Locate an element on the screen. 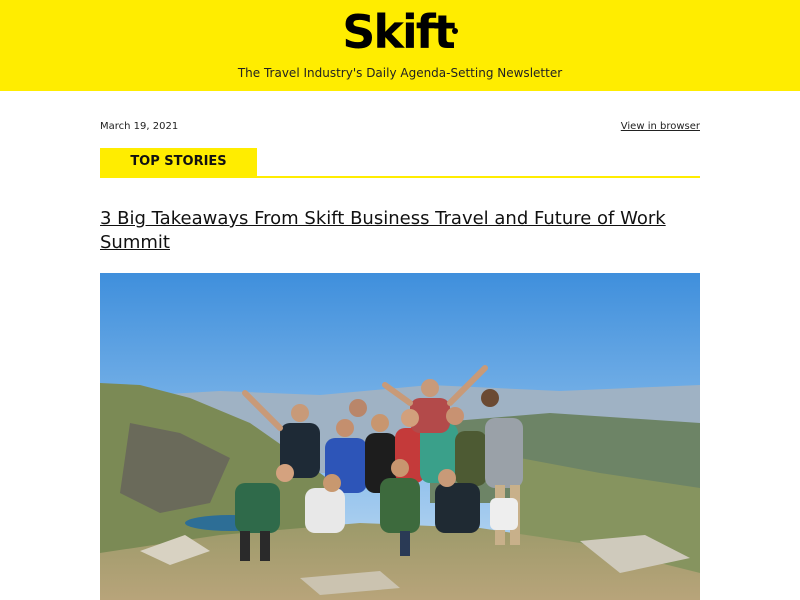 The height and width of the screenshot is (600, 800). section-label: TOP STORIES is located at coordinates (178, 162).